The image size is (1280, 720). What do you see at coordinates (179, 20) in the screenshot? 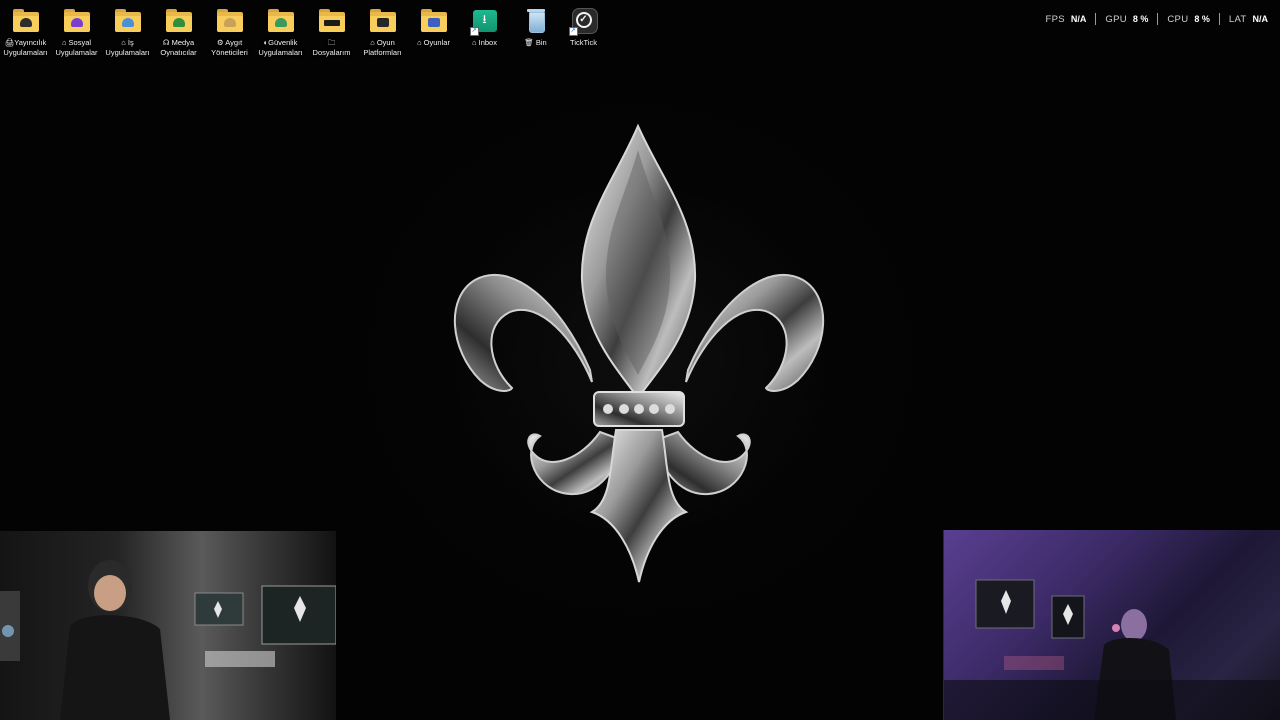
I see `folder-media-icon` at bounding box center [179, 20].